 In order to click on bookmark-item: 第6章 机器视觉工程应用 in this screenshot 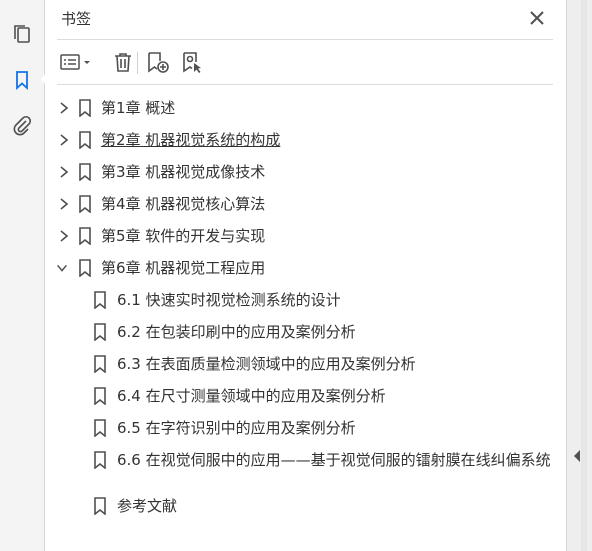, I will do `click(305, 268)`.